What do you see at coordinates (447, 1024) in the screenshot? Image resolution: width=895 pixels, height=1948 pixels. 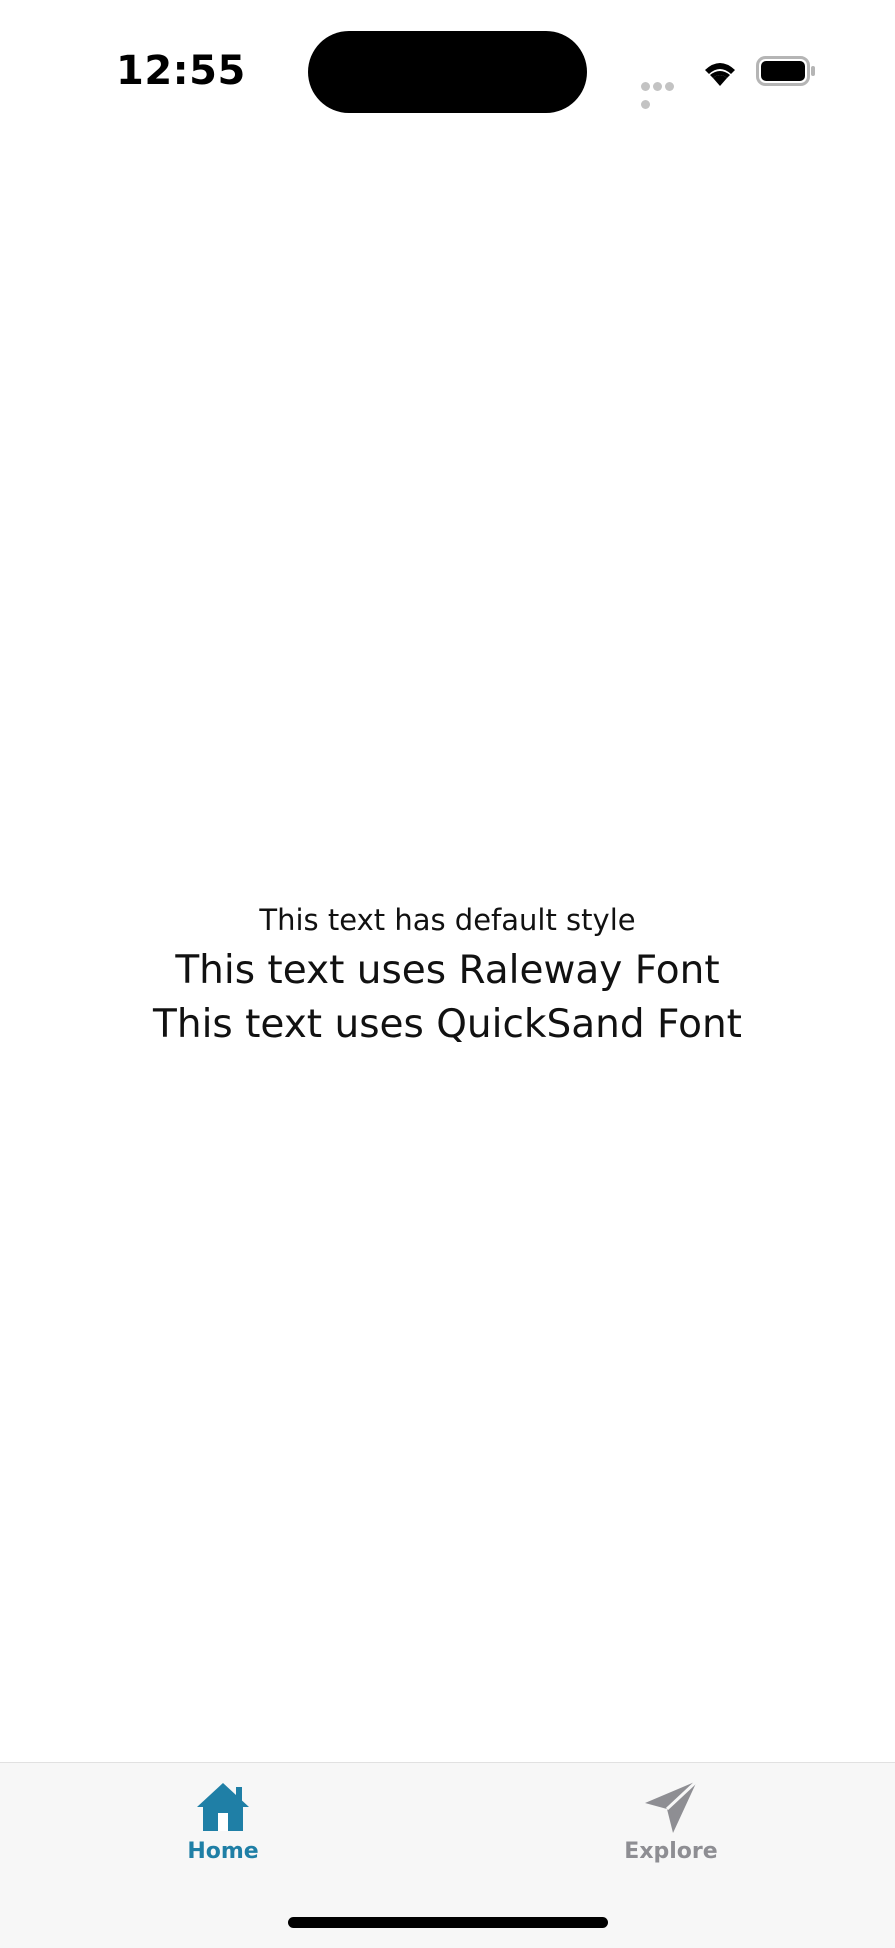 I see `quicksand-font-text: This text uses QuickSand Font` at bounding box center [447, 1024].